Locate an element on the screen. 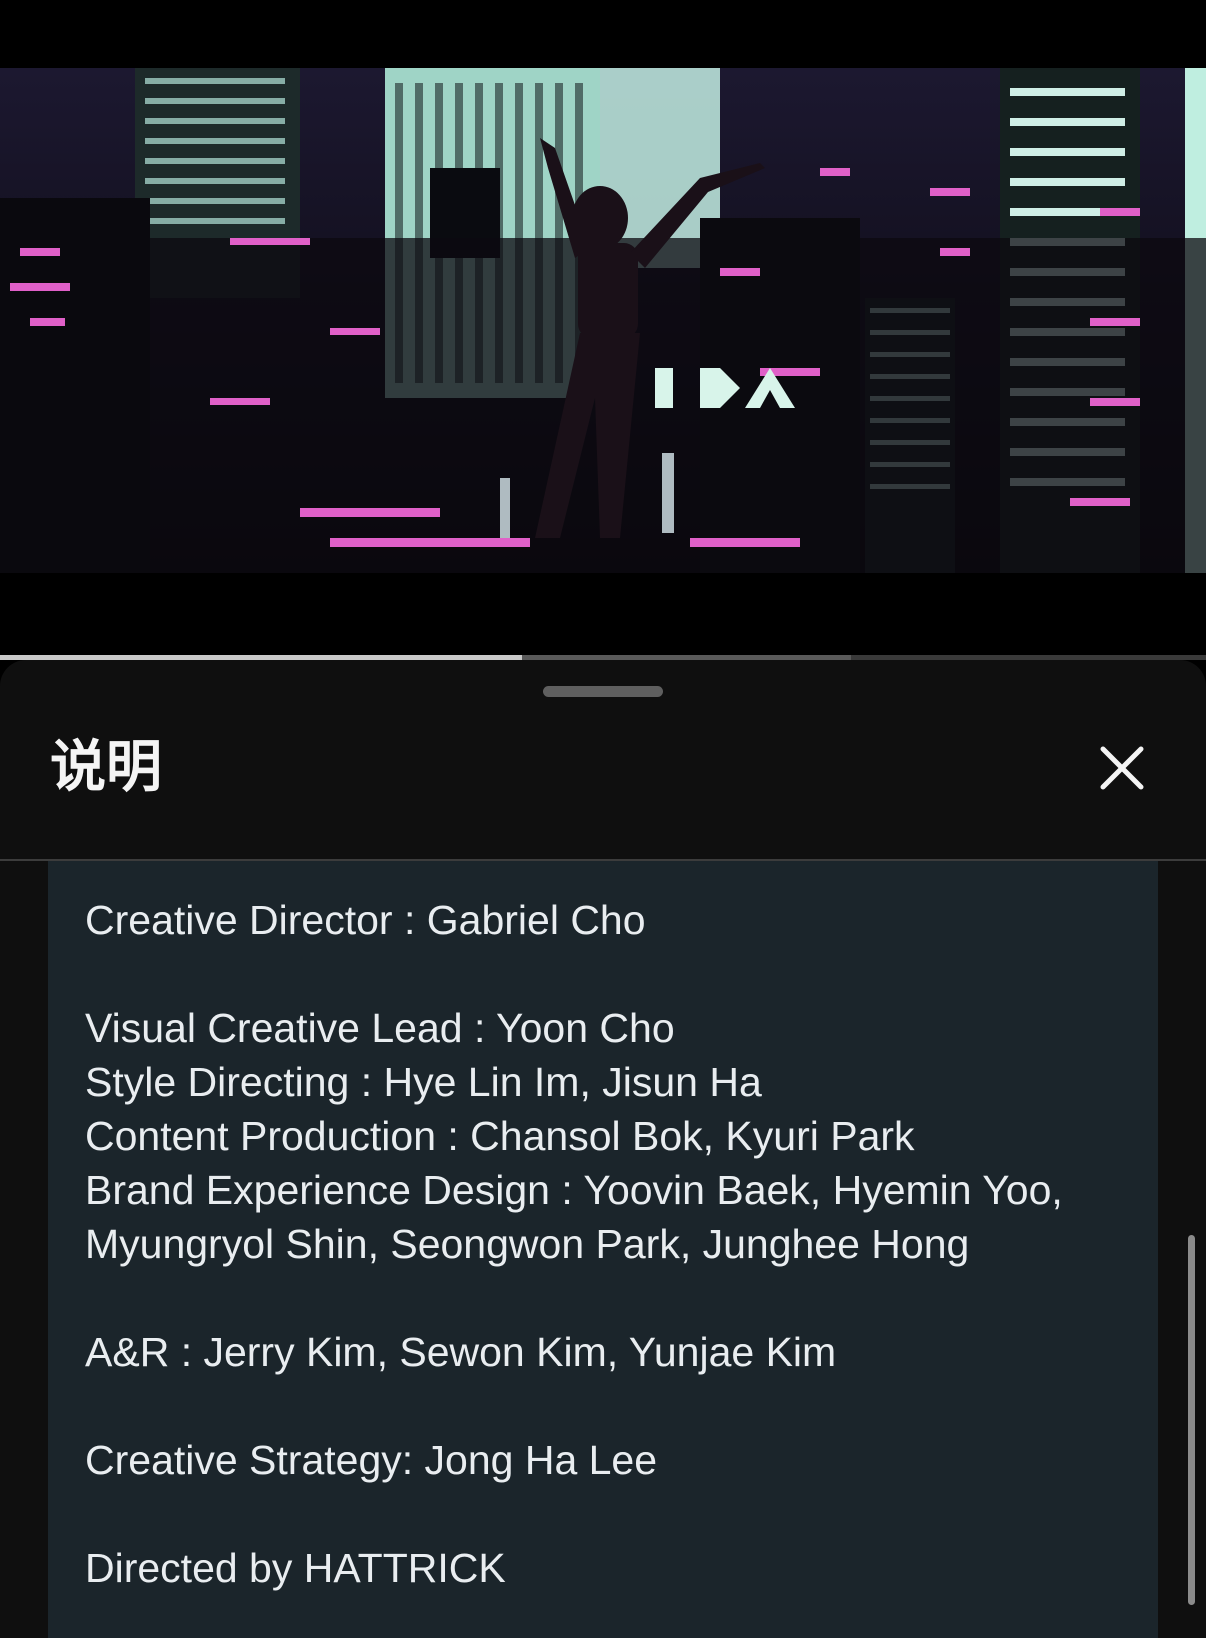 This screenshot has height=1638, width=1206. credit-visual-creative-lead: Visual Creative Lead : Yoon Cho is located at coordinates (380, 1028).